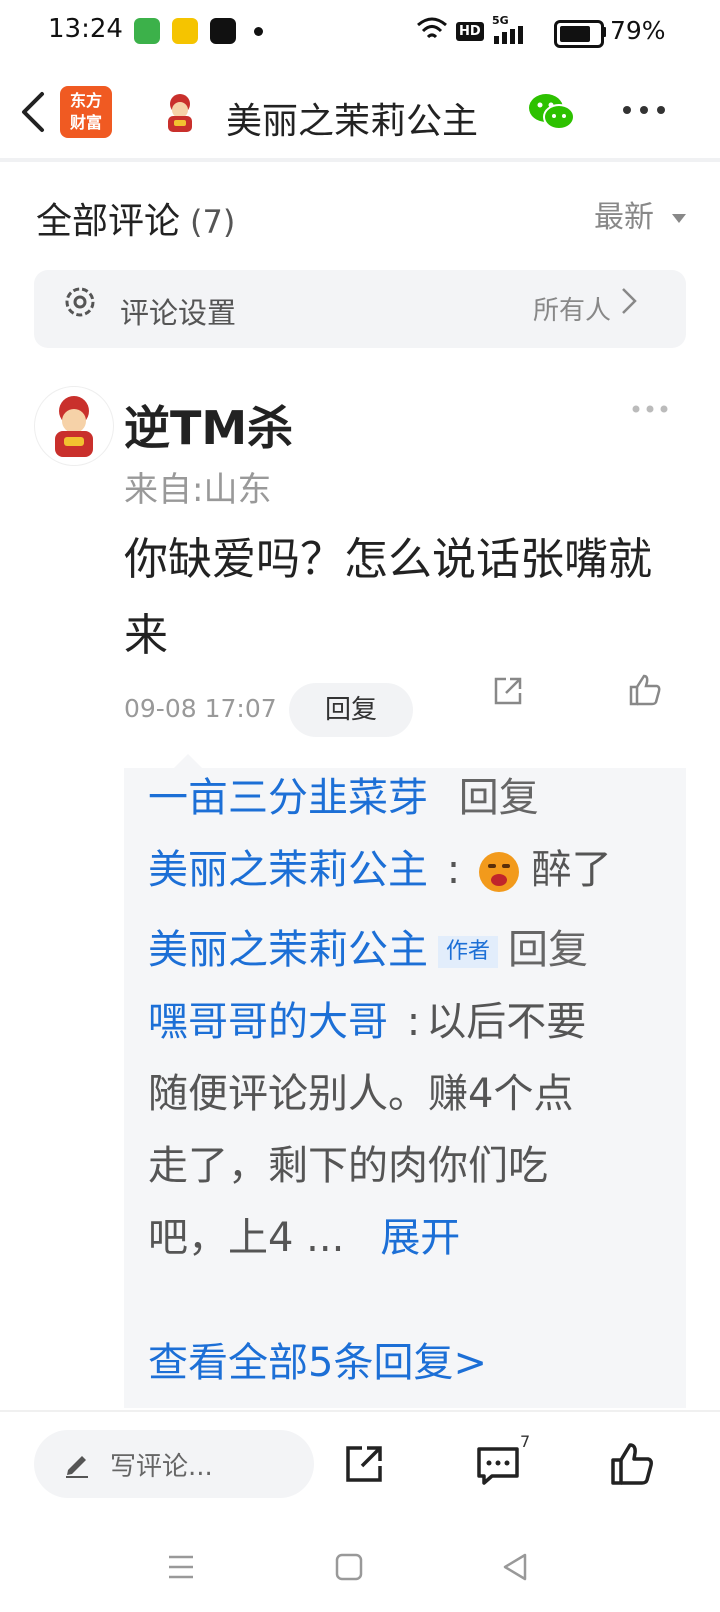 The width and height of the screenshot is (720, 1612). What do you see at coordinates (498, 1466) in the screenshot?
I see `comment-bubble-icon` at bounding box center [498, 1466].